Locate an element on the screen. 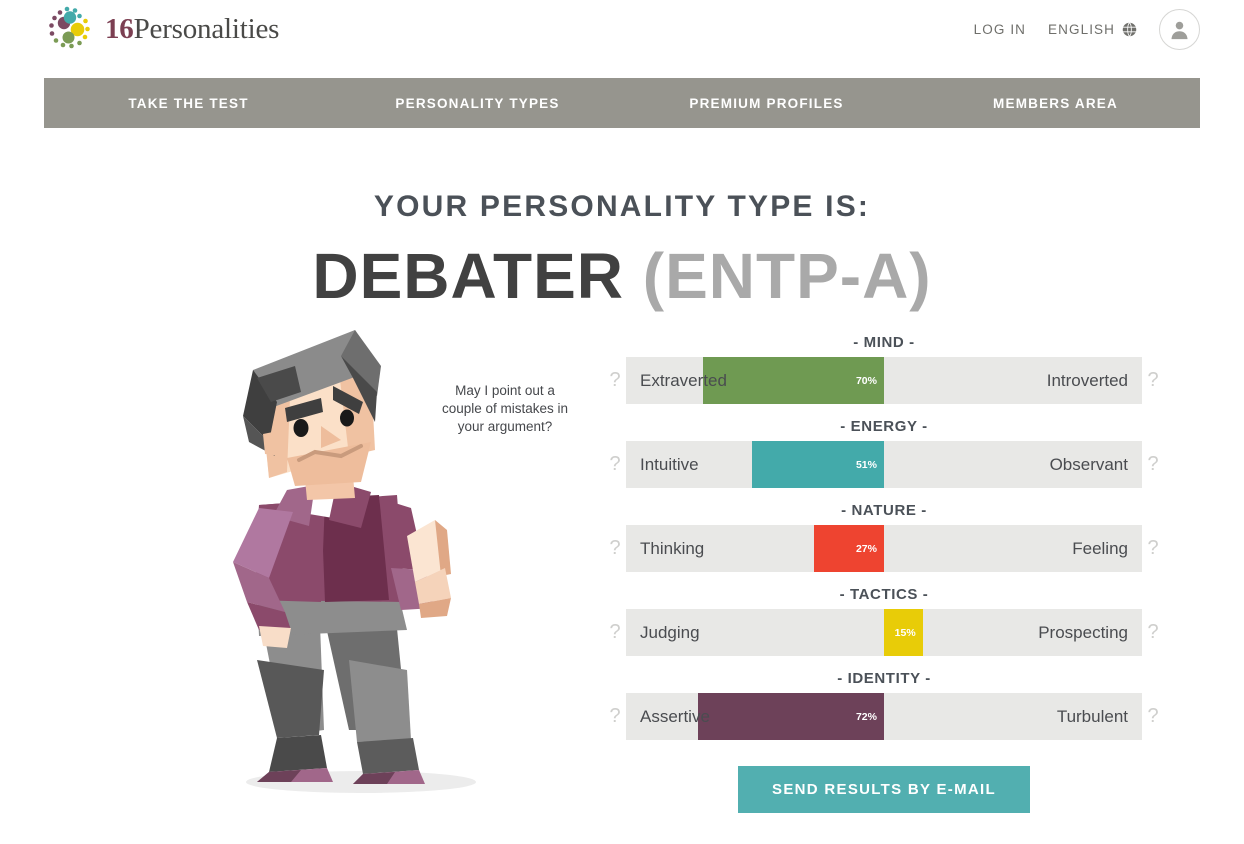  question-mark-icon-tactics-left: ? is located at coordinates (615, 632).